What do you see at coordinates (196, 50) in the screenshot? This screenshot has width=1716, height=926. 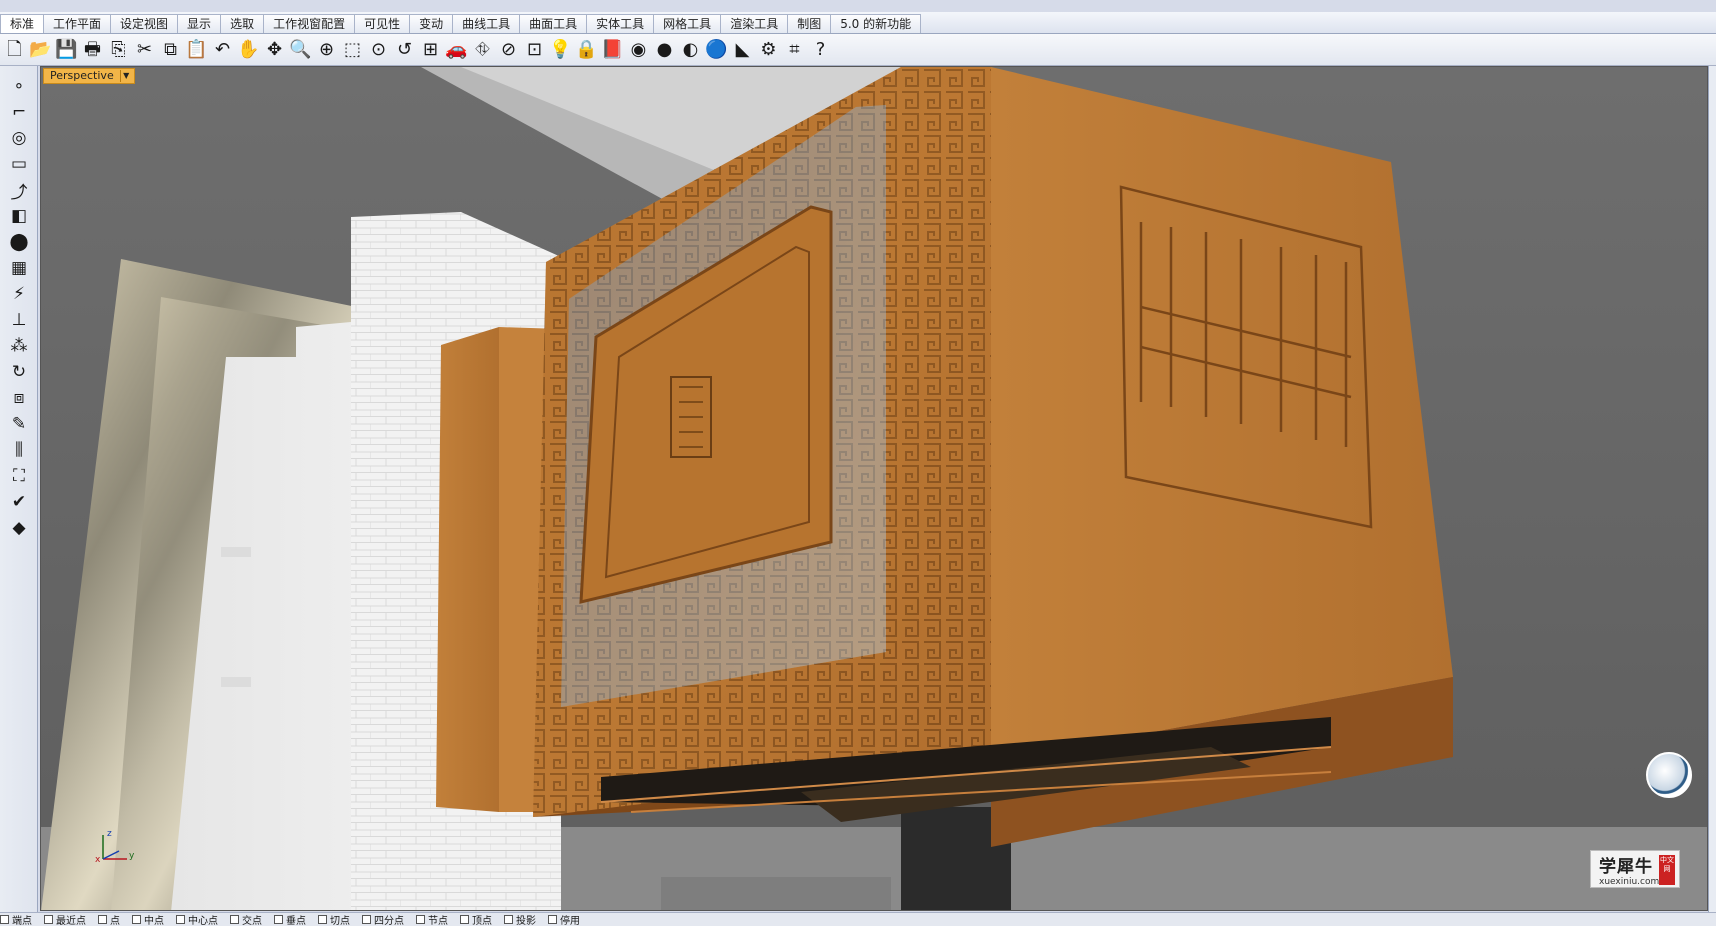 I see `paste-button: 📋` at bounding box center [196, 50].